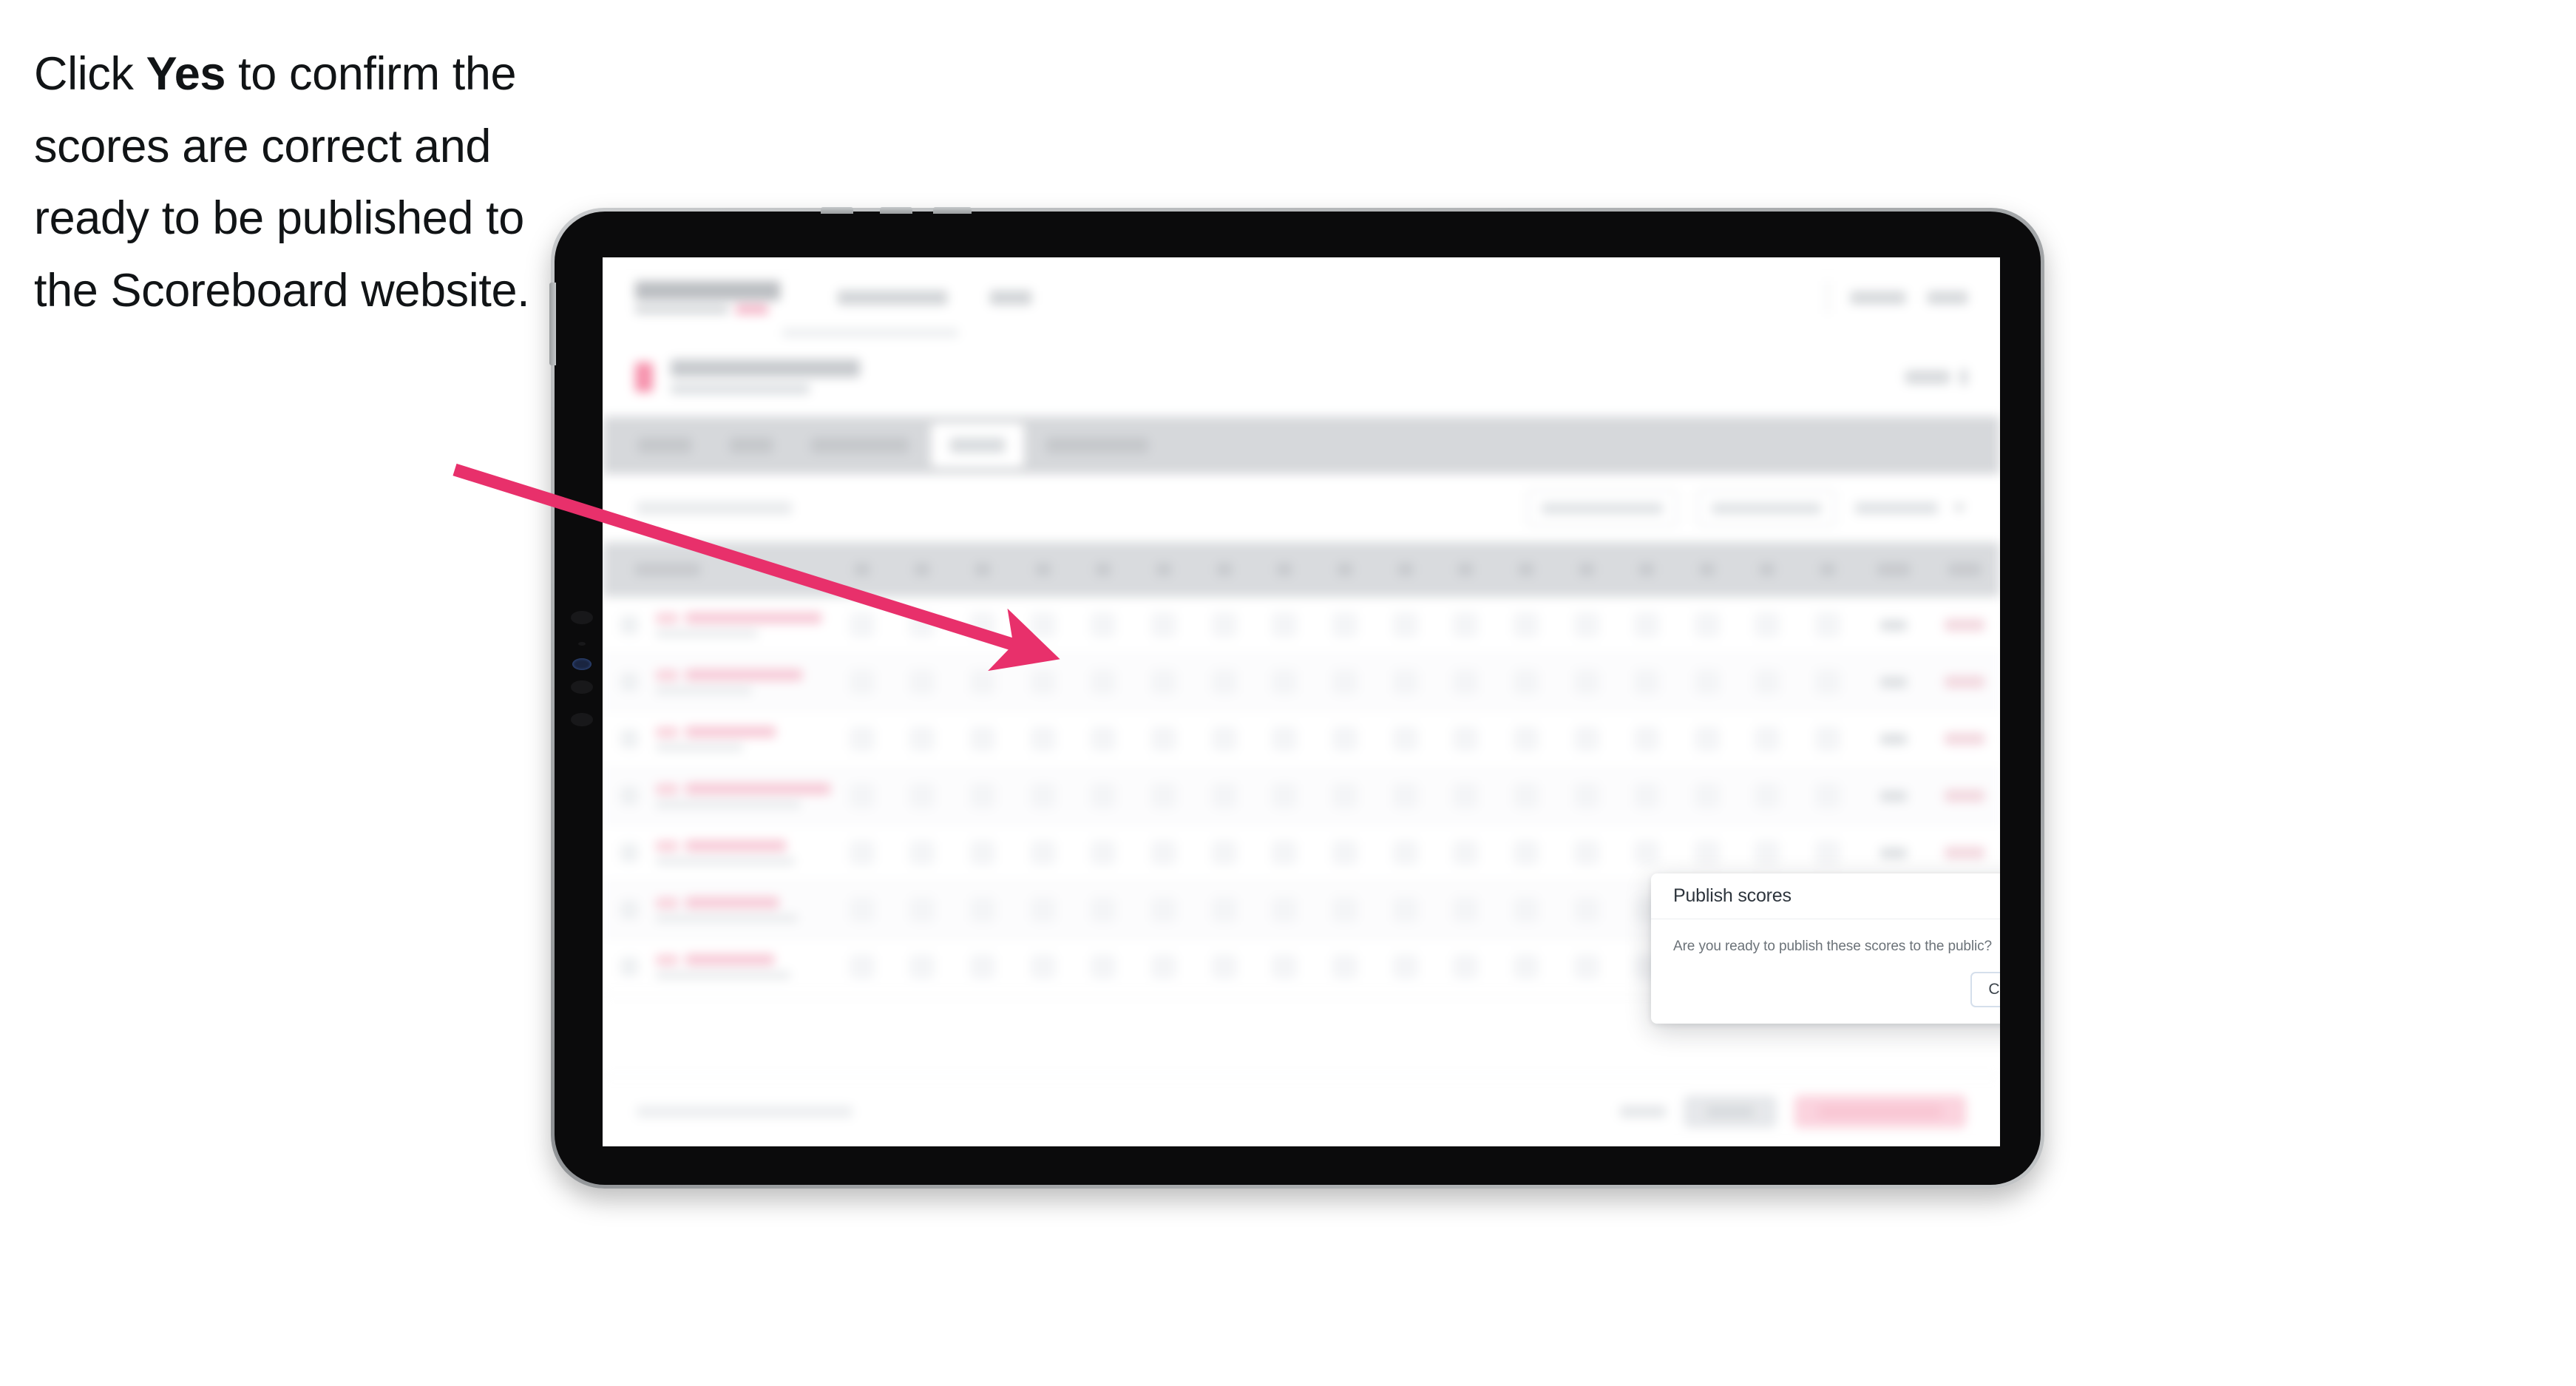 This screenshot has height=1386, width=2576. What do you see at coordinates (1880, 1111) in the screenshot?
I see `footer-publish-button` at bounding box center [1880, 1111].